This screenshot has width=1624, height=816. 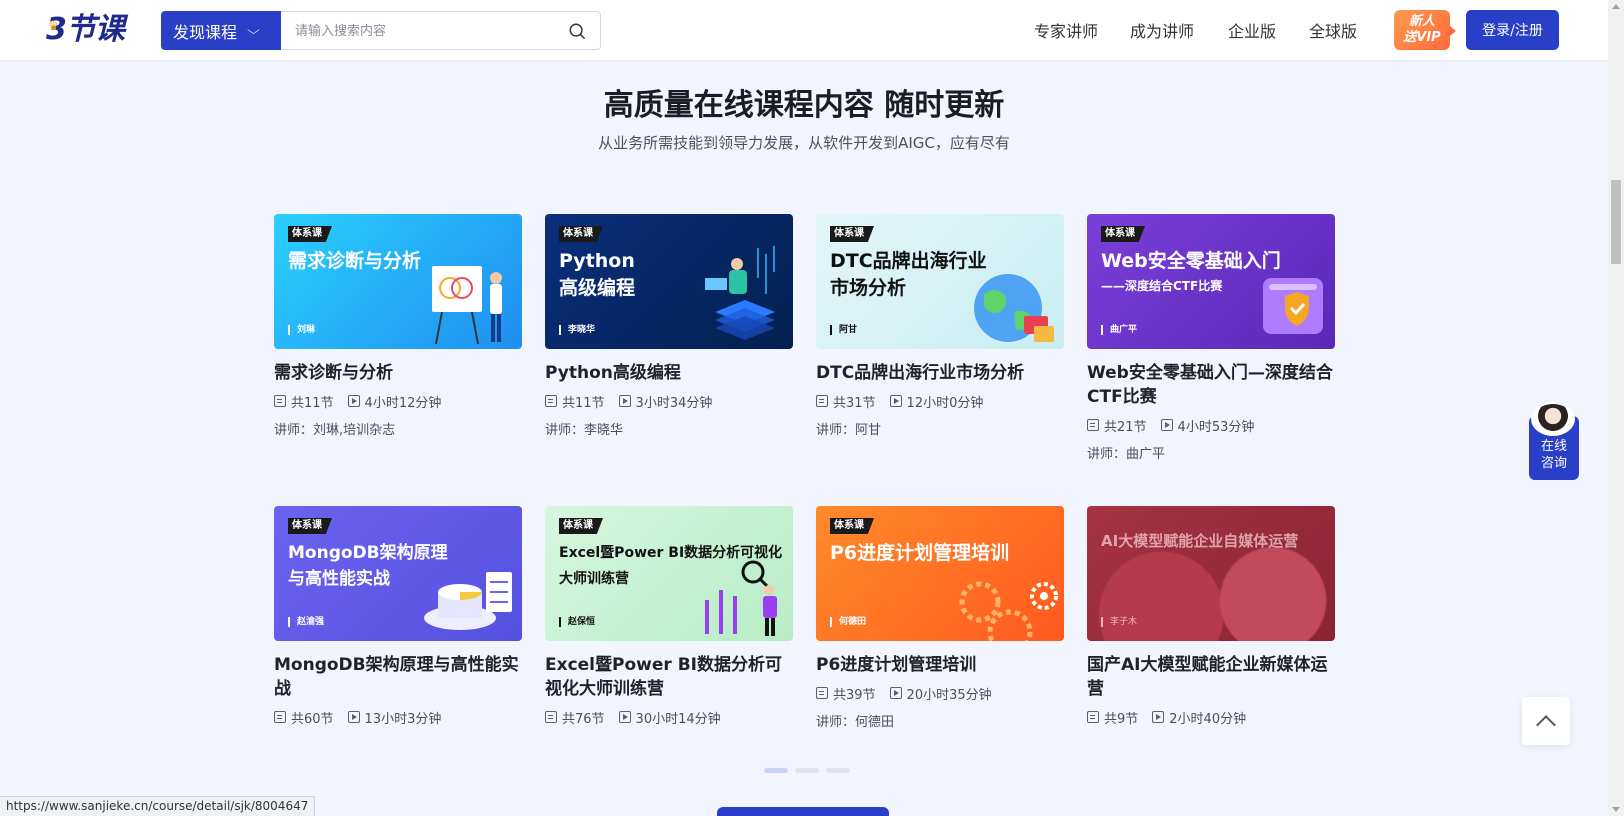 I want to click on search-input, so click(x=425, y=31).